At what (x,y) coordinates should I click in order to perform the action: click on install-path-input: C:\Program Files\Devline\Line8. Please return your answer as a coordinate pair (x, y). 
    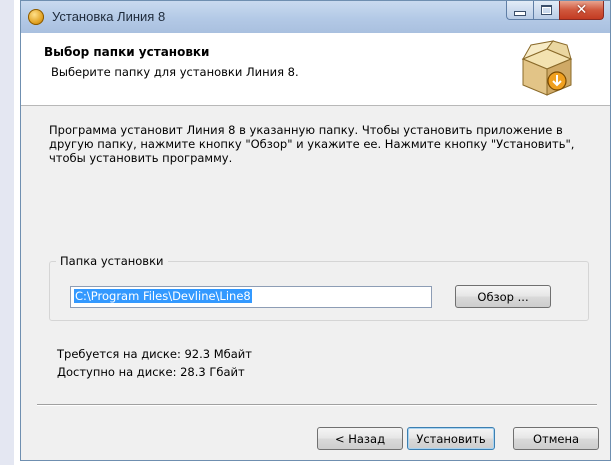
    Looking at the image, I should click on (251, 297).